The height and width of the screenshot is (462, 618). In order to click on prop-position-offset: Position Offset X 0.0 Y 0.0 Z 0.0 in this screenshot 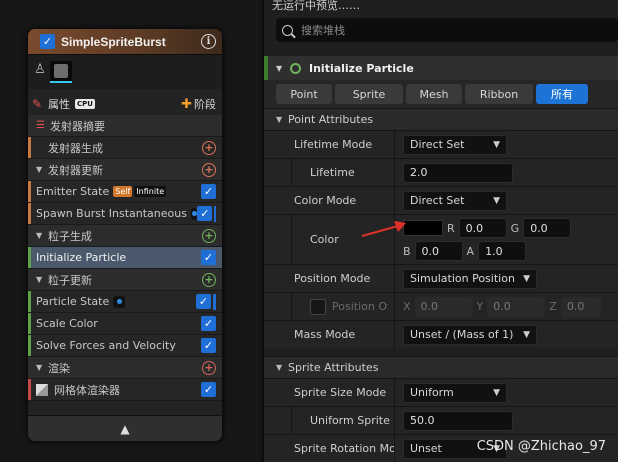, I will do `click(441, 306)`.